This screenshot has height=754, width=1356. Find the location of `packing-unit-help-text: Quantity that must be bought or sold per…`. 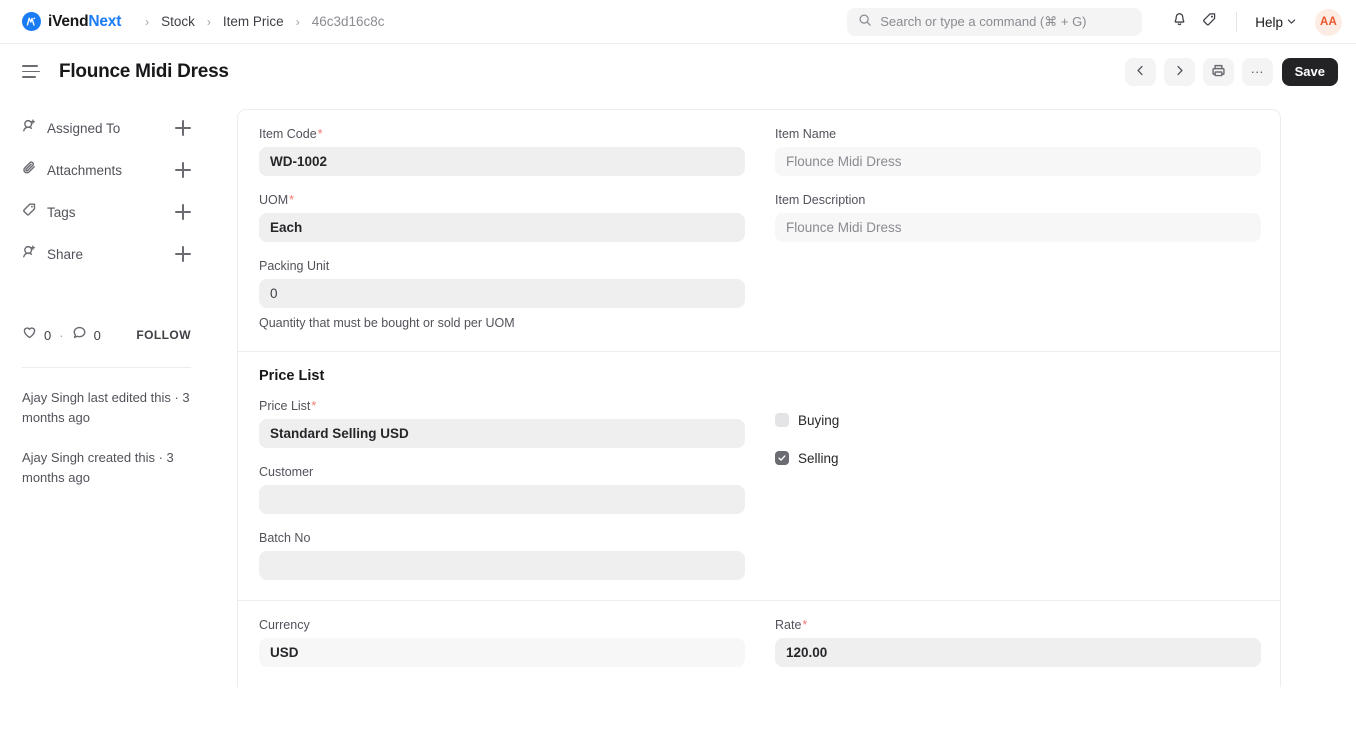

packing-unit-help-text: Quantity that must be bought or sold per… is located at coordinates (387, 323).